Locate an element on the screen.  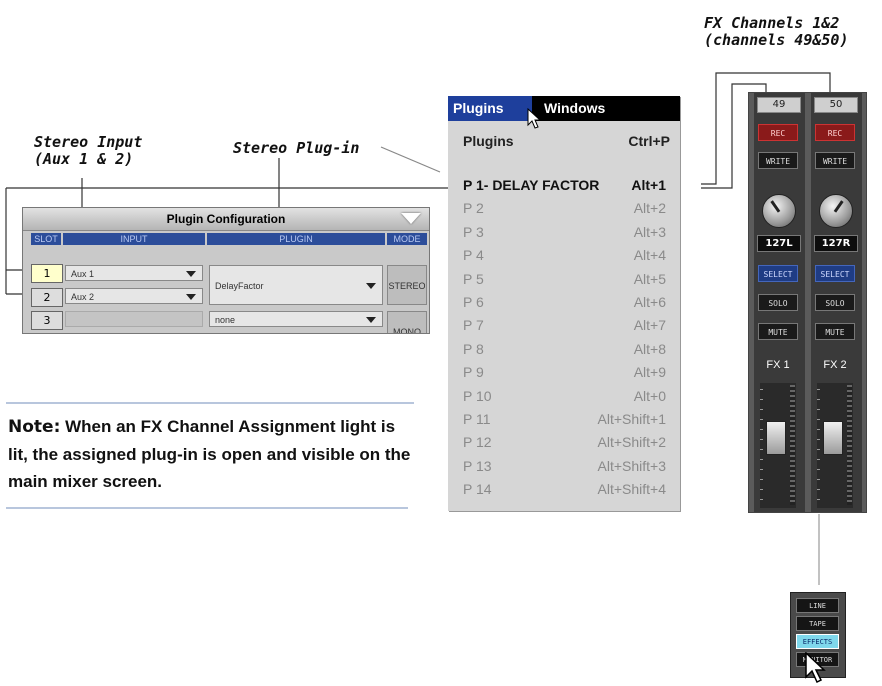
menu-item: P 10 Alt+0 is located at coordinates (561, 396).